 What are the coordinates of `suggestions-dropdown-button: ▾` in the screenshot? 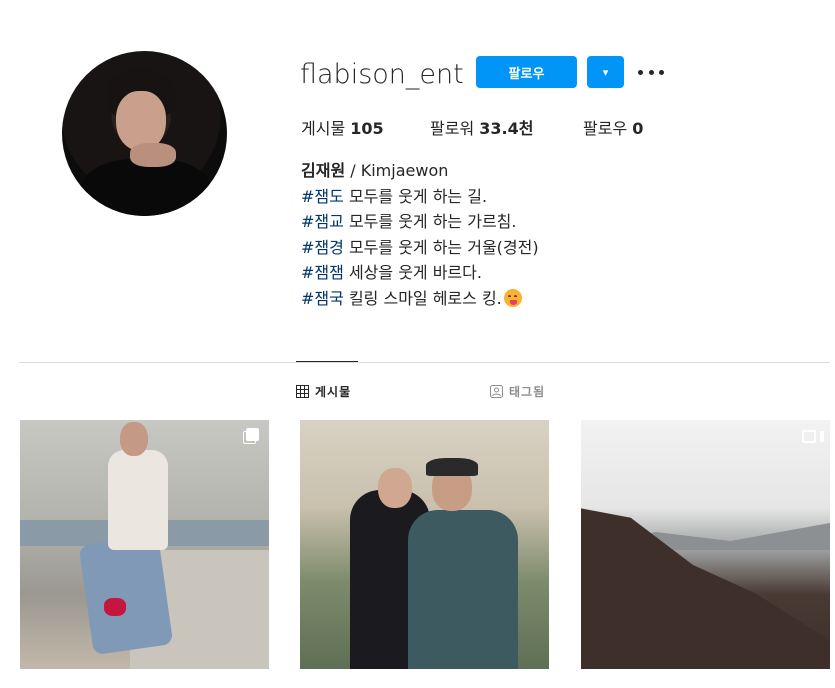 It's located at (605, 72).